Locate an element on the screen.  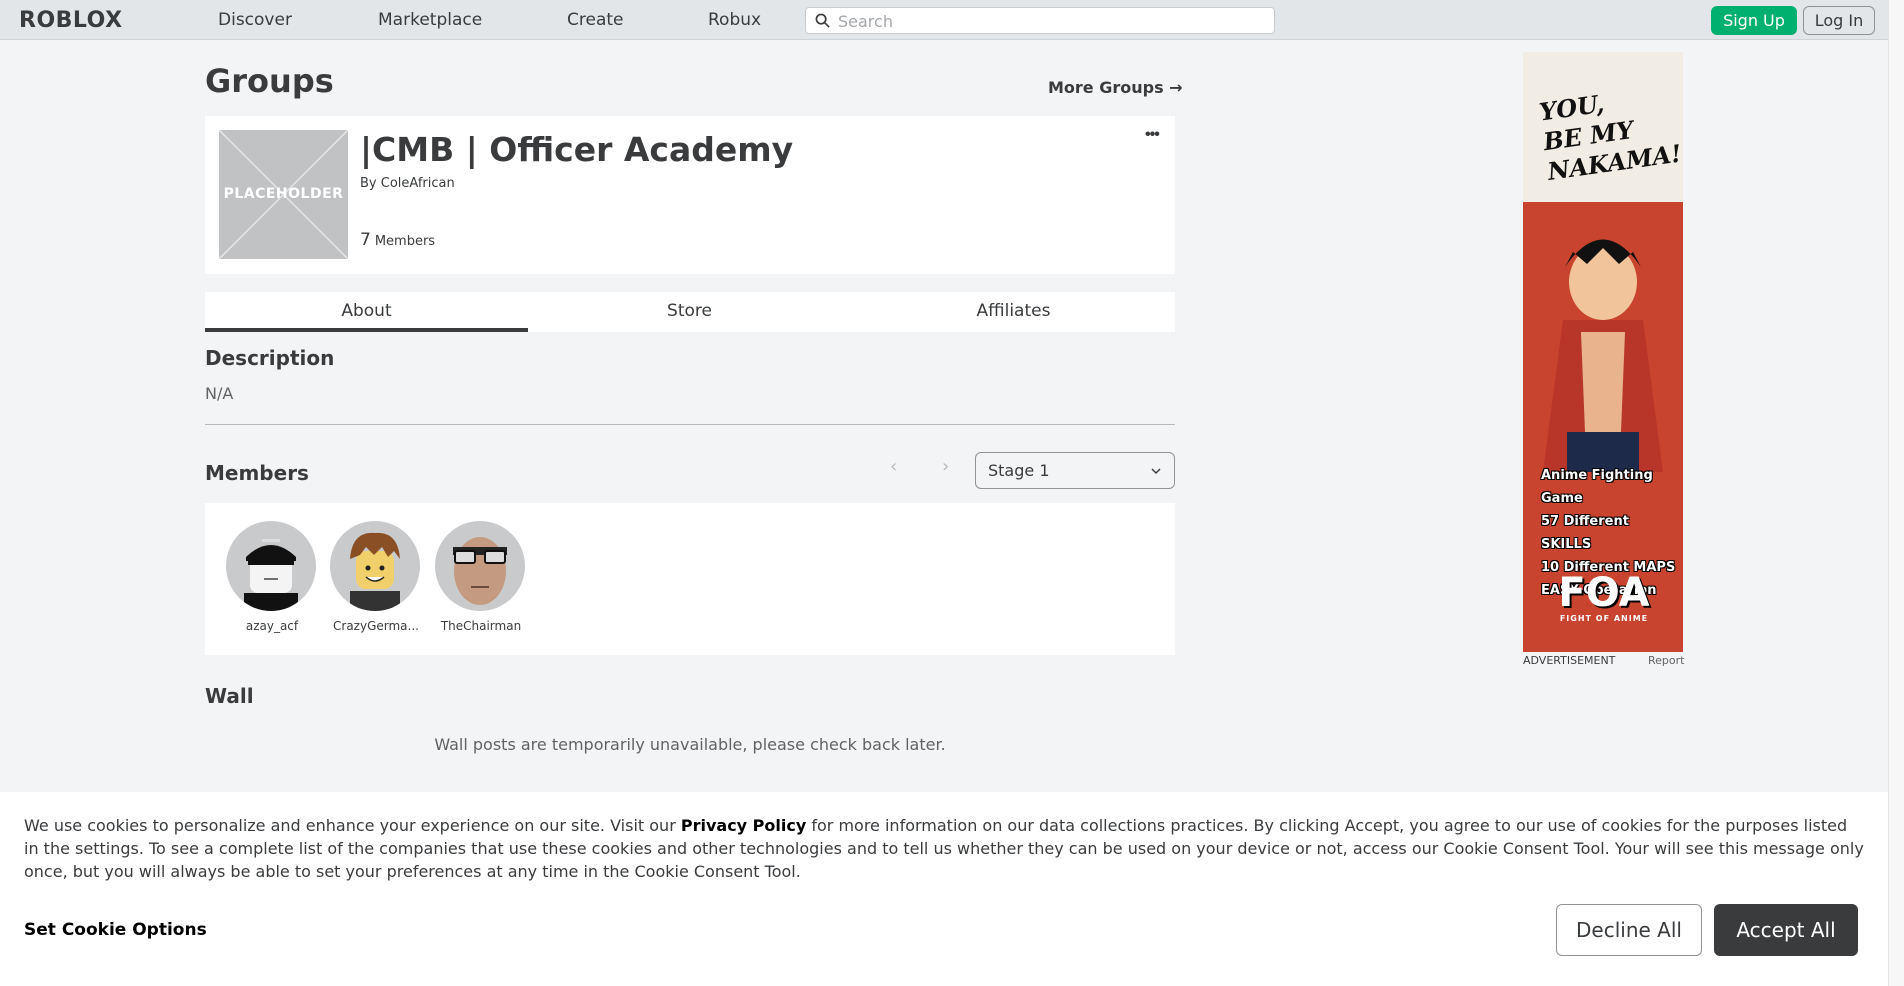
placeholder-label: PLACEHOLDER is located at coordinates (283, 194).